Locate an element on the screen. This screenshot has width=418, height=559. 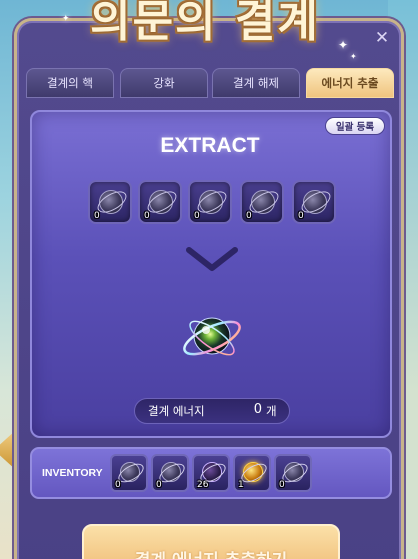
window-title: 의문의 결계 is located at coordinates (205, 23).